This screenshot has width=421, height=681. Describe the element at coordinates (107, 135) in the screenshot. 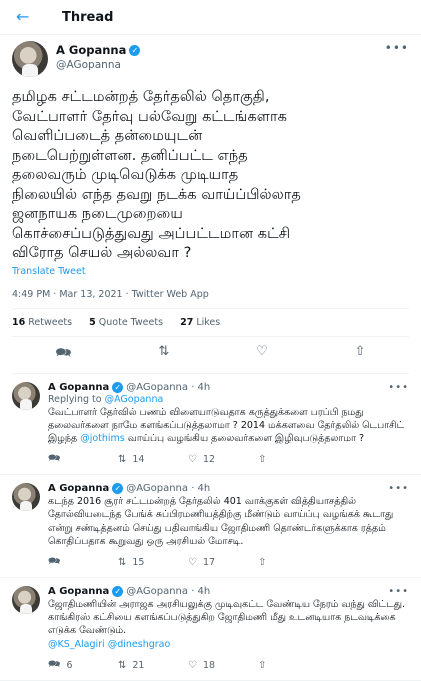

I see `tweet-text-line: வெளிப்படைத் தன்மையுடன்` at that location.